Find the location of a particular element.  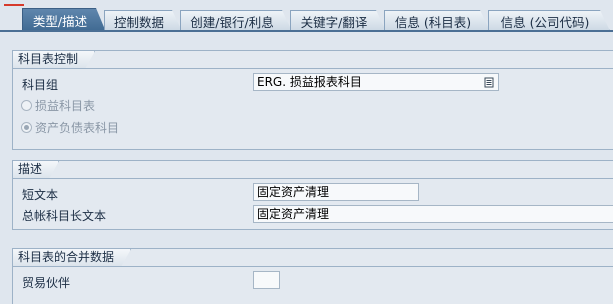

tab-keyword-translation: 关键字/翻译 is located at coordinates (338, 20).